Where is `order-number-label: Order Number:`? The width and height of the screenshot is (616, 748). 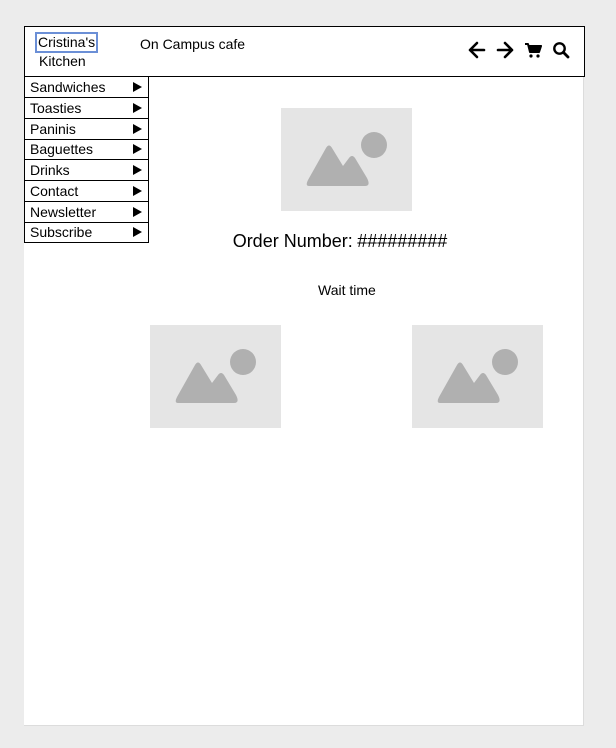
order-number-label: Order Number: is located at coordinates (292, 241).